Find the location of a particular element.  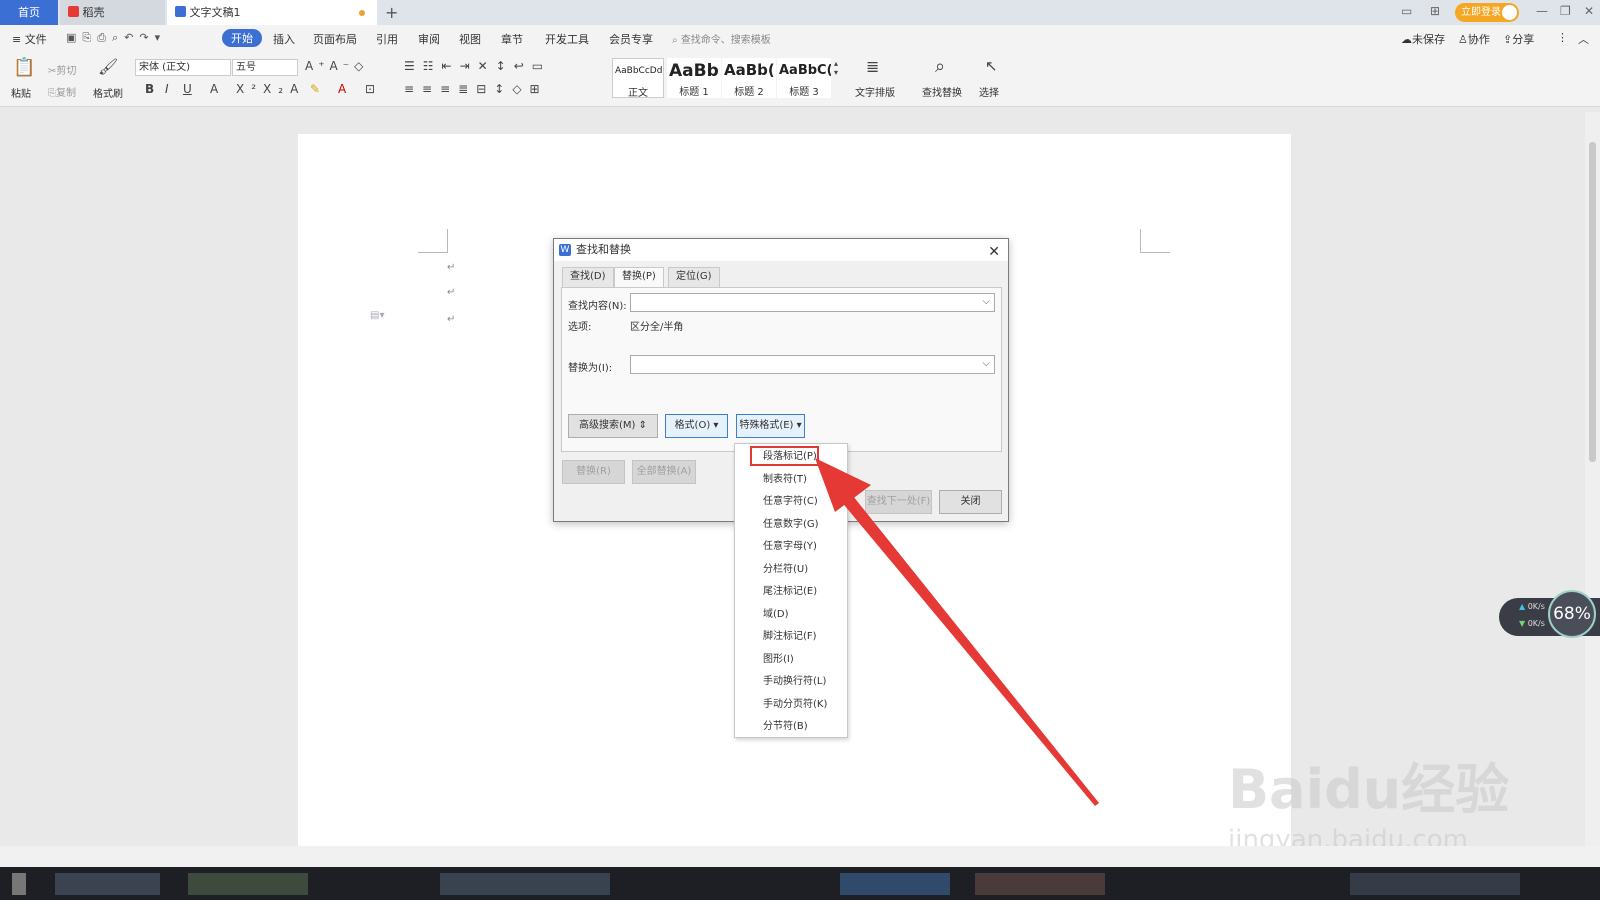

red-arrow-annotation is located at coordinates (957, 632).